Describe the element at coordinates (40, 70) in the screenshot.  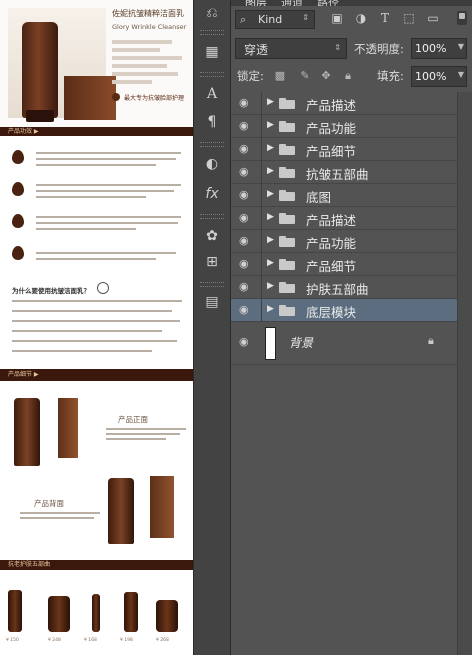
I see `product-tube-image` at that location.